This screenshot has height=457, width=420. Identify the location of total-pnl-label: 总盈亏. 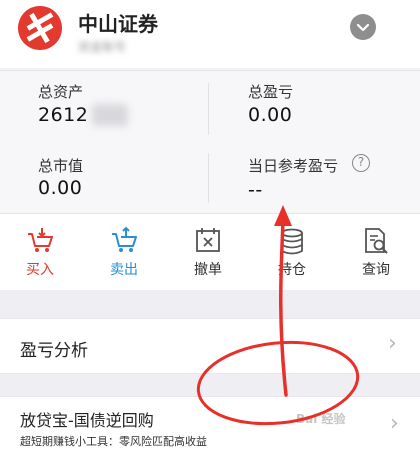
(271, 92).